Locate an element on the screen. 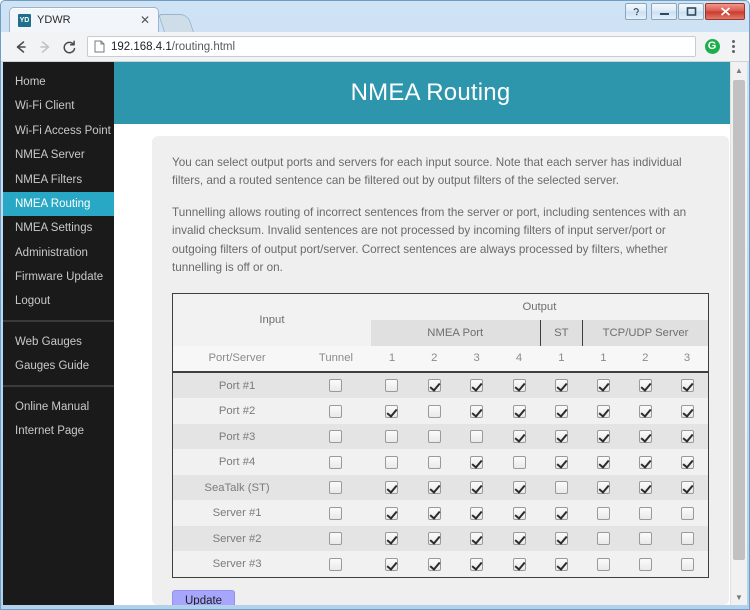 This screenshot has width=750, height=610. sidebar-item-home: Home is located at coordinates (58, 82).